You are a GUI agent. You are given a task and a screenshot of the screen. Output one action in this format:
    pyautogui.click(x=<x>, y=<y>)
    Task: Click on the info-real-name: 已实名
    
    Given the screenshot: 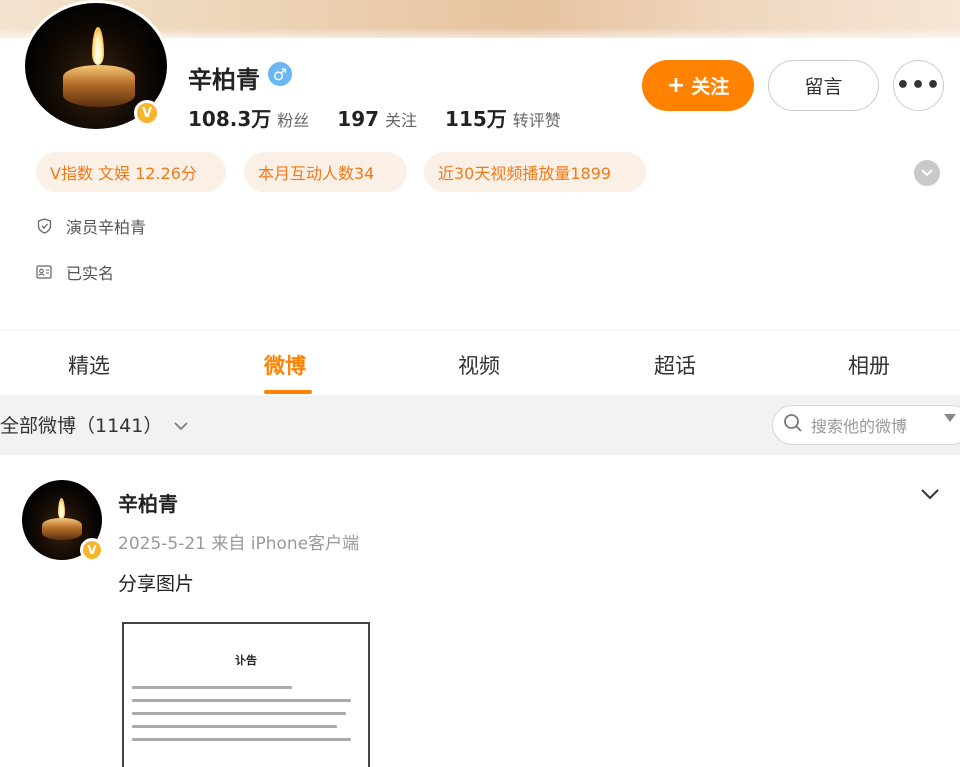 What is the action you would take?
    pyautogui.click(x=75, y=272)
    